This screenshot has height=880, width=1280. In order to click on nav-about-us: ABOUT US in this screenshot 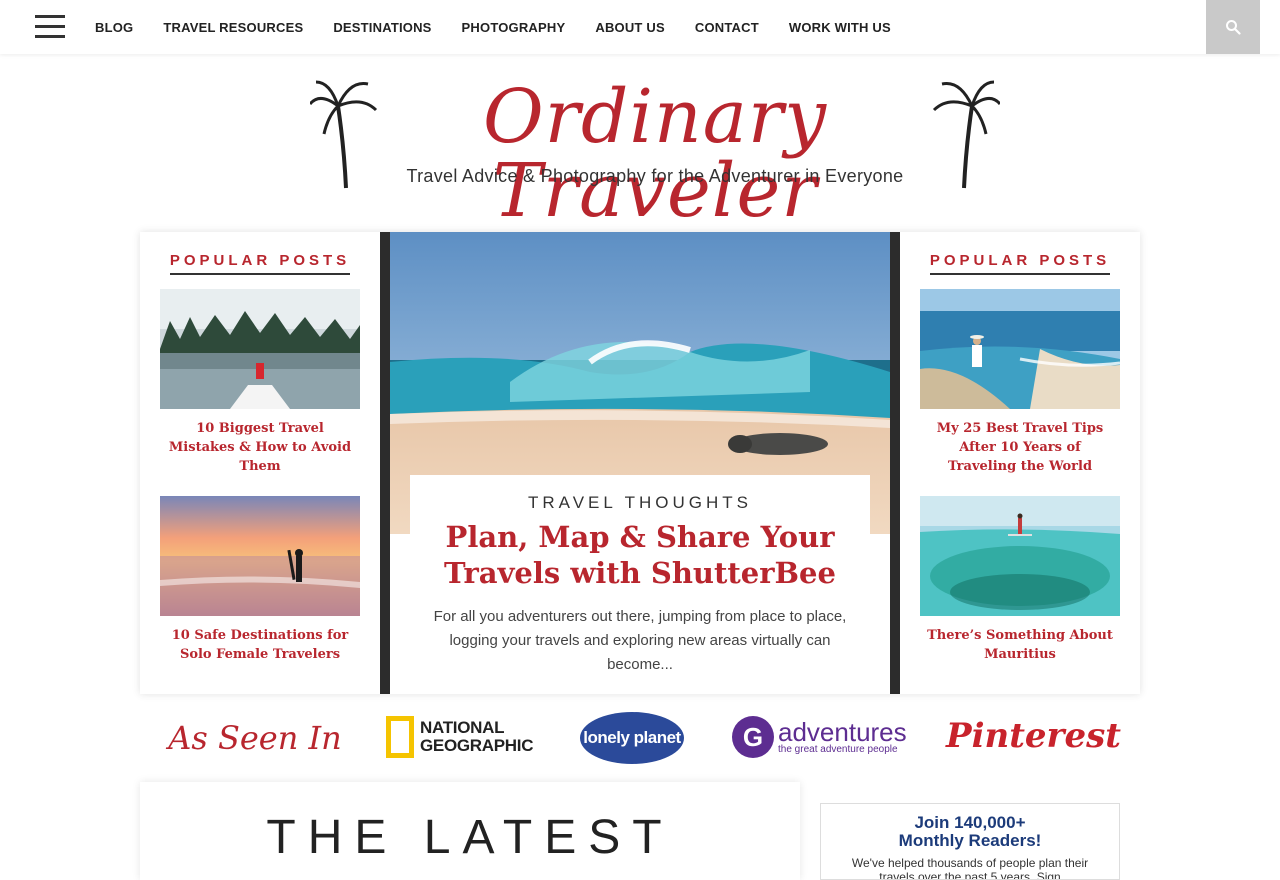, I will do `click(630, 27)`.